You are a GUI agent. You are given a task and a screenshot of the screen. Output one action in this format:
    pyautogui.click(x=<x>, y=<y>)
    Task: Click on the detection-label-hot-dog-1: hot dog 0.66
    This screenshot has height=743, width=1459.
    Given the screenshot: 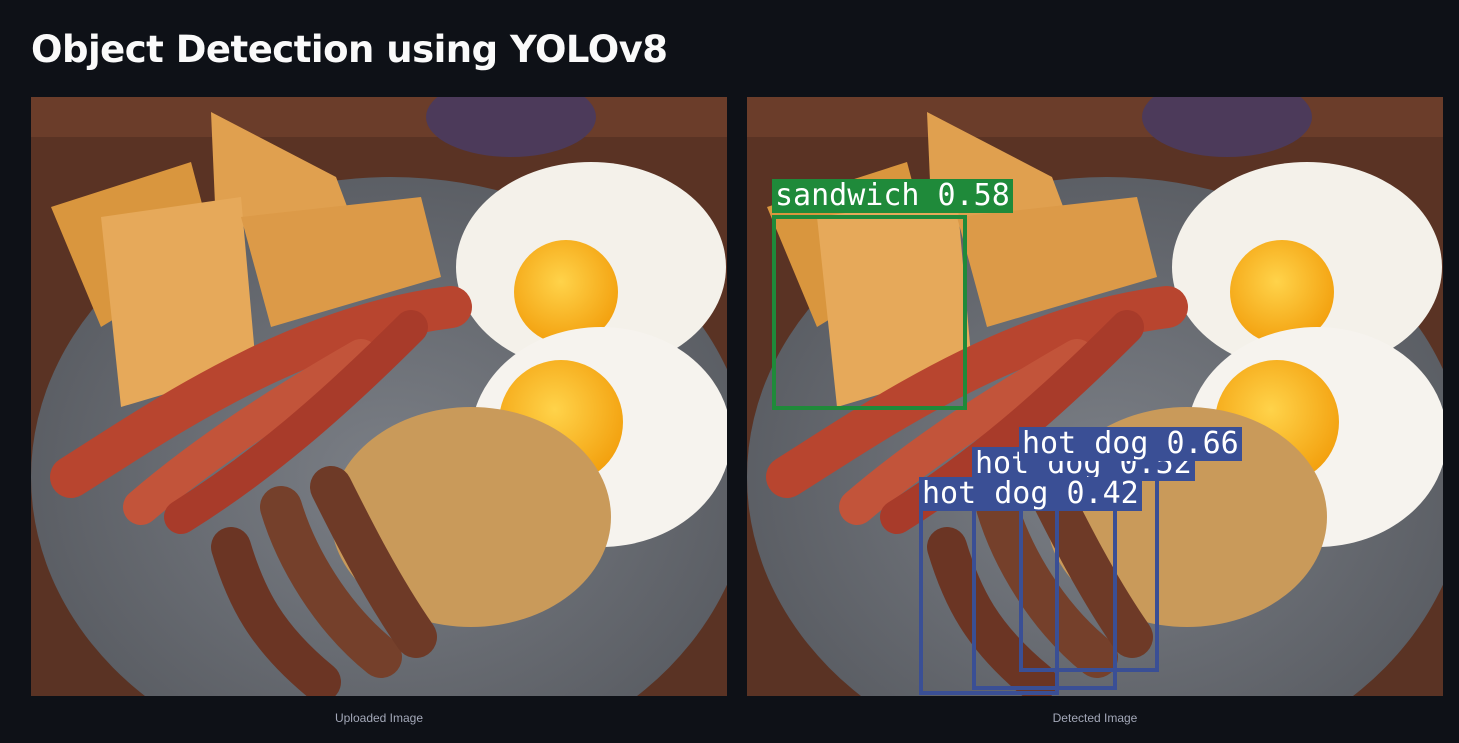 What is the action you would take?
    pyautogui.click(x=1130, y=444)
    